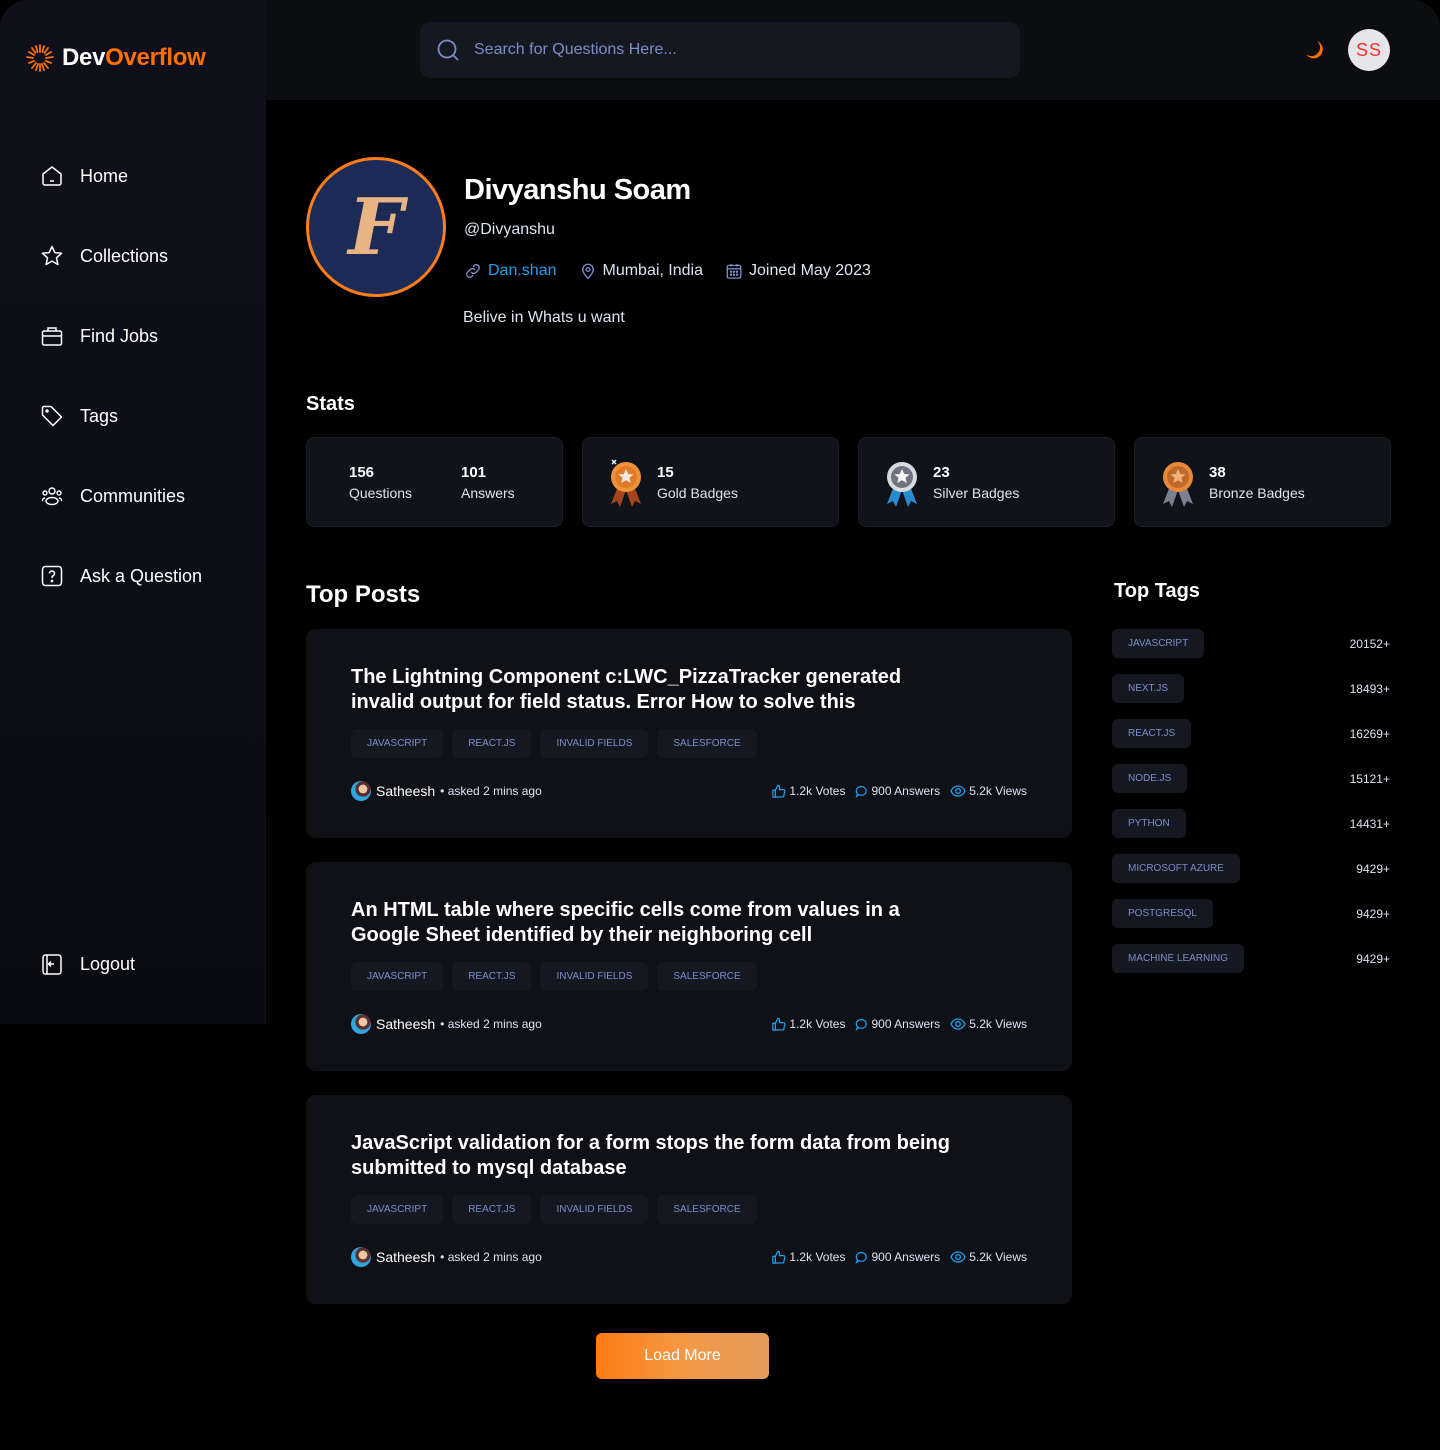  I want to click on sidebar-item-label: Find Jobs, so click(119, 335).